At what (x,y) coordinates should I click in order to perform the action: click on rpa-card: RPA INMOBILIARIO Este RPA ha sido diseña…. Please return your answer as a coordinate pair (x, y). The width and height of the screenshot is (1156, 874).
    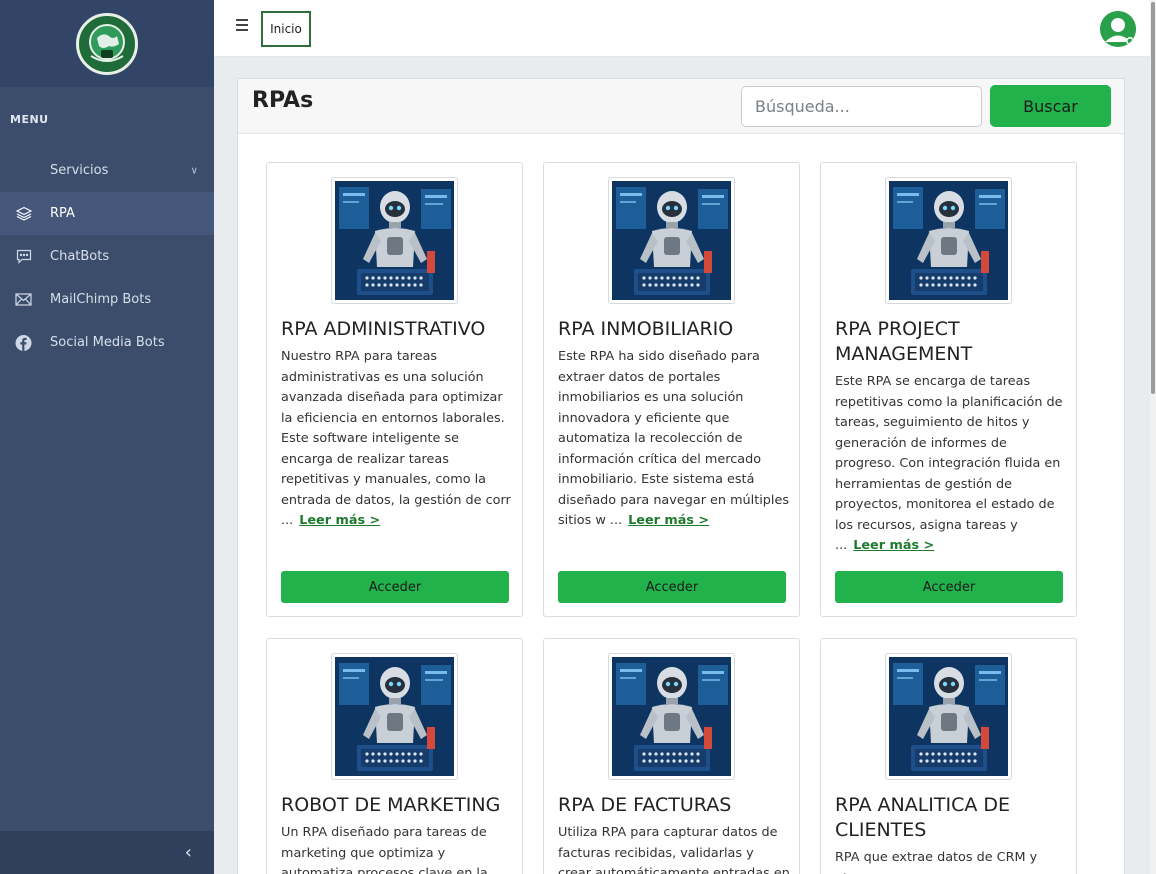
    Looking at the image, I should click on (671, 389).